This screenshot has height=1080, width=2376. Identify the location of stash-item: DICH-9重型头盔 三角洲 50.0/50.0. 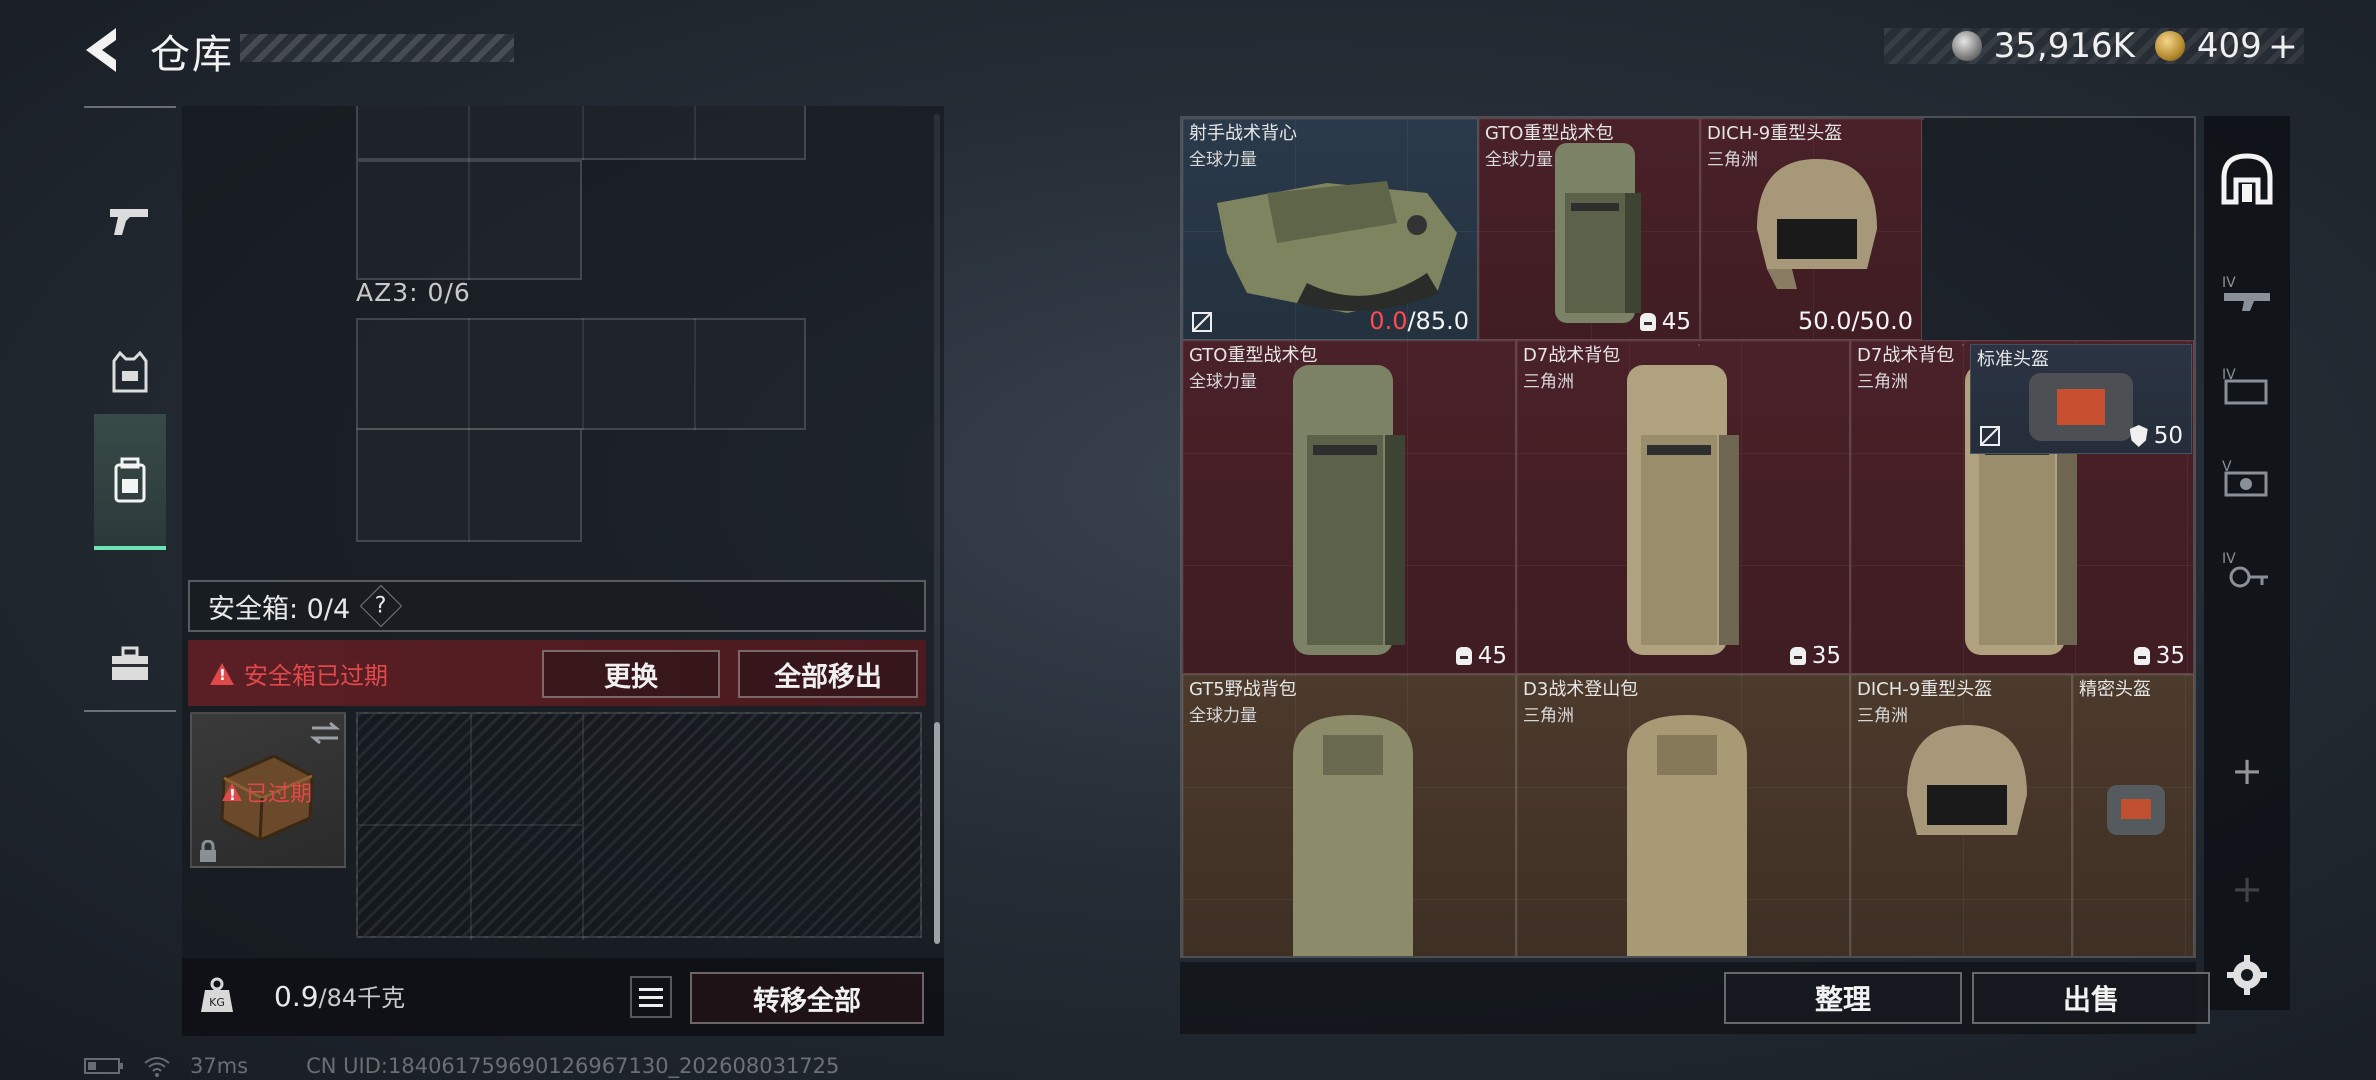
(1811, 229).